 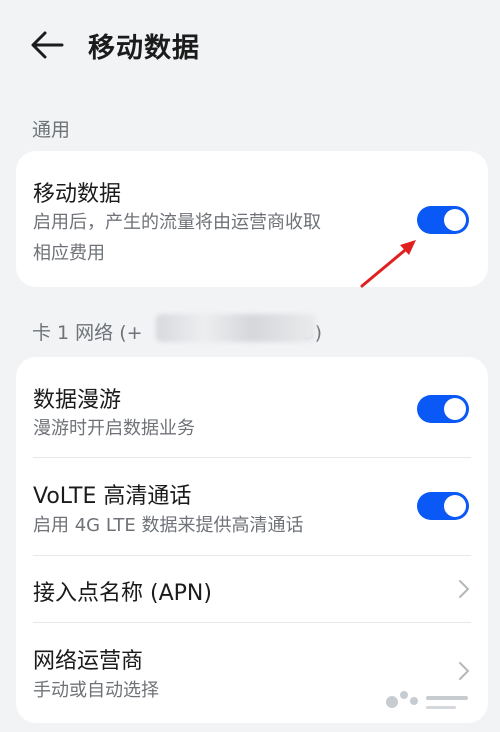 What do you see at coordinates (252, 506) in the screenshot?
I see `volte-row: VoLTE 高清通话 启用 4G LTE 数据来提供高清通话` at bounding box center [252, 506].